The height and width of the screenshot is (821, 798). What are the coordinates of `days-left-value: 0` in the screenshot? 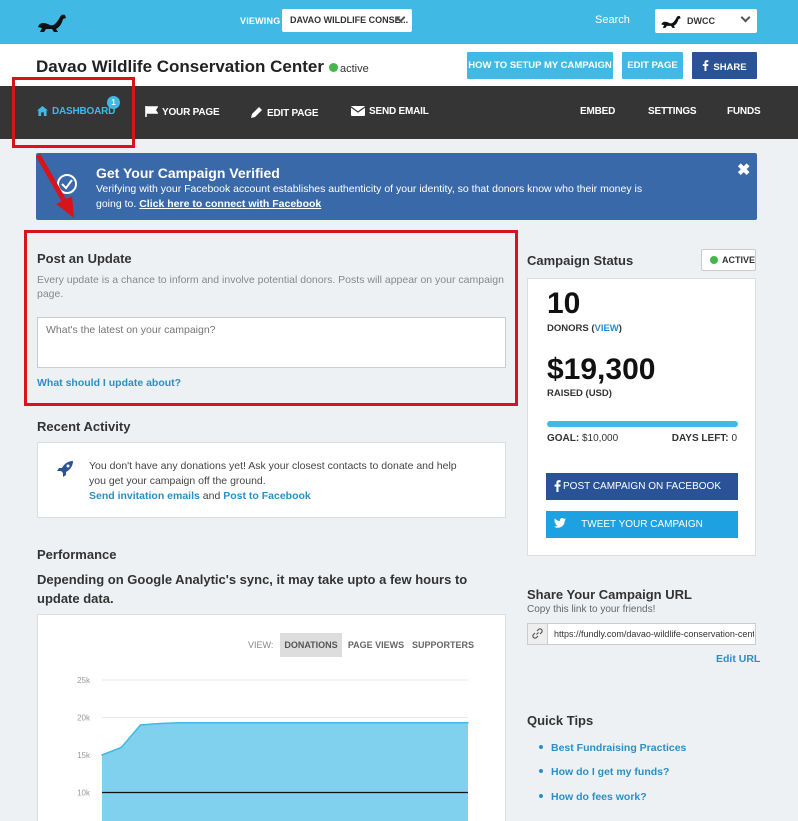 It's located at (734, 438).